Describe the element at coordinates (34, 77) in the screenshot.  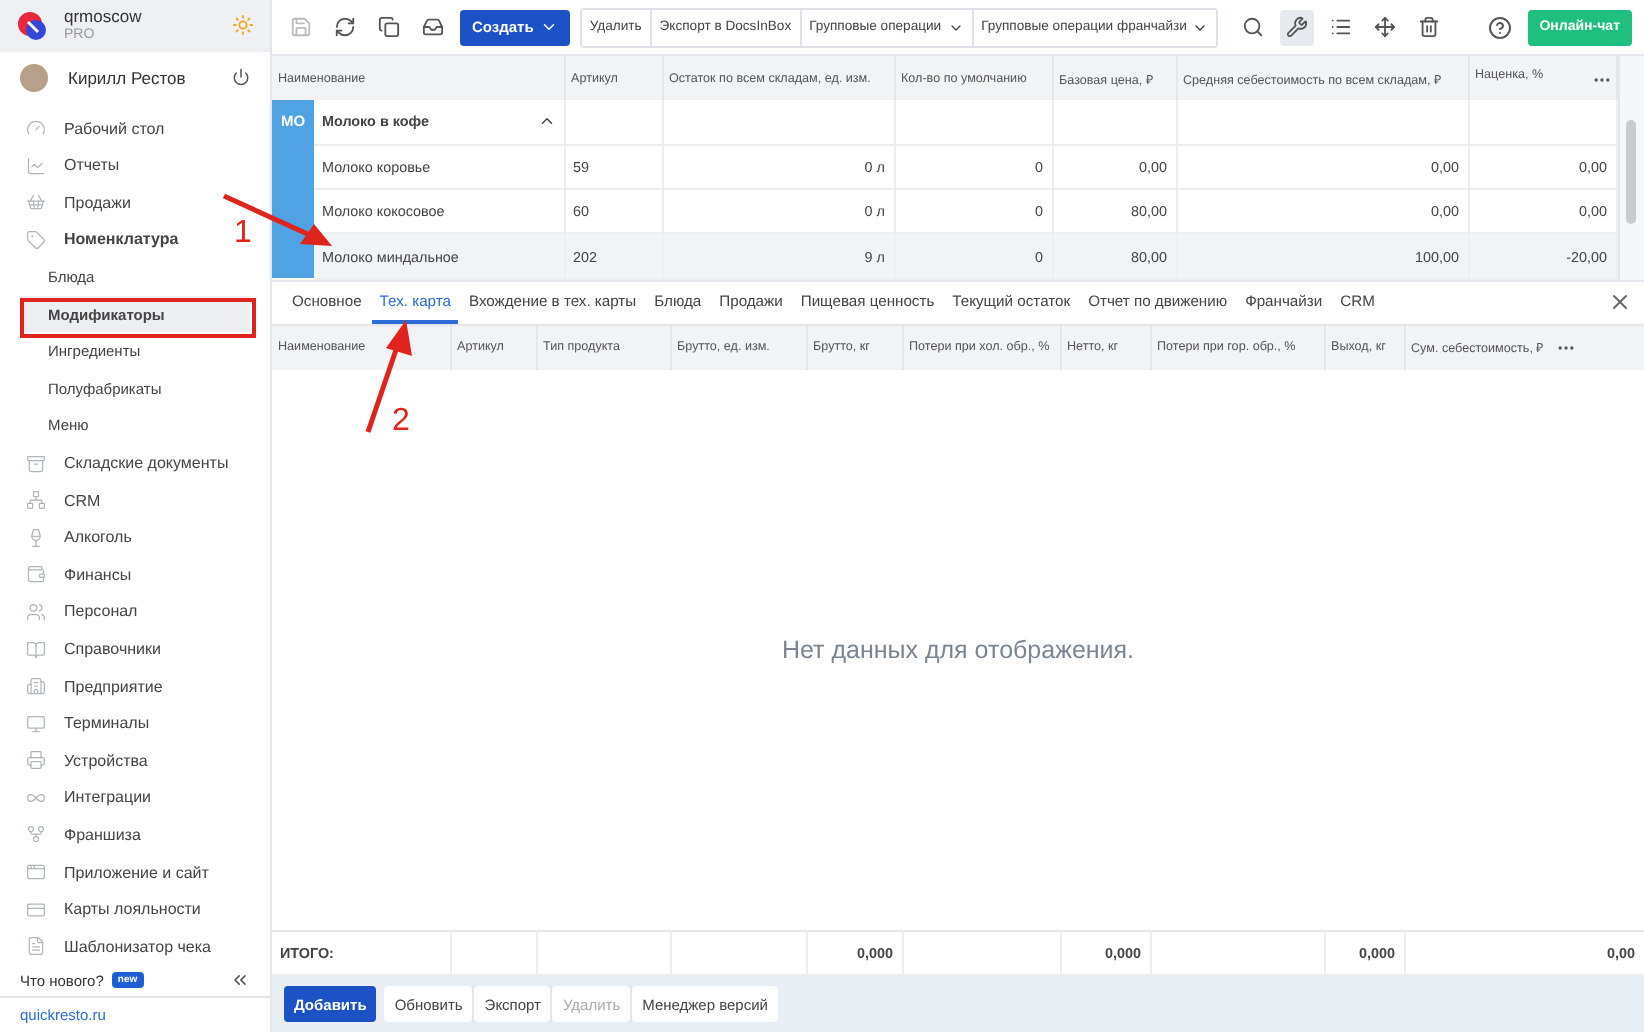
I see `avatar` at that location.